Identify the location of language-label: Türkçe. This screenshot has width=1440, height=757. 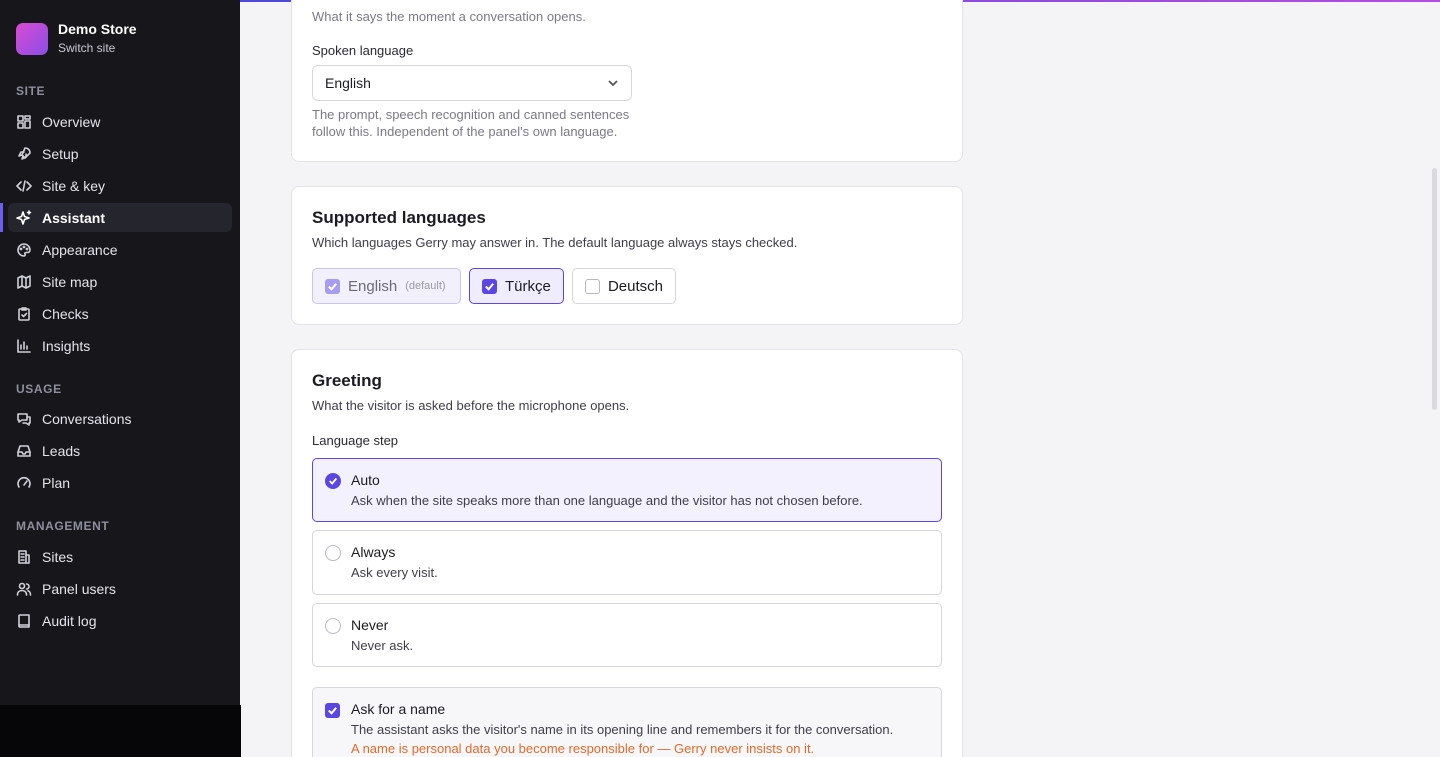
(528, 286).